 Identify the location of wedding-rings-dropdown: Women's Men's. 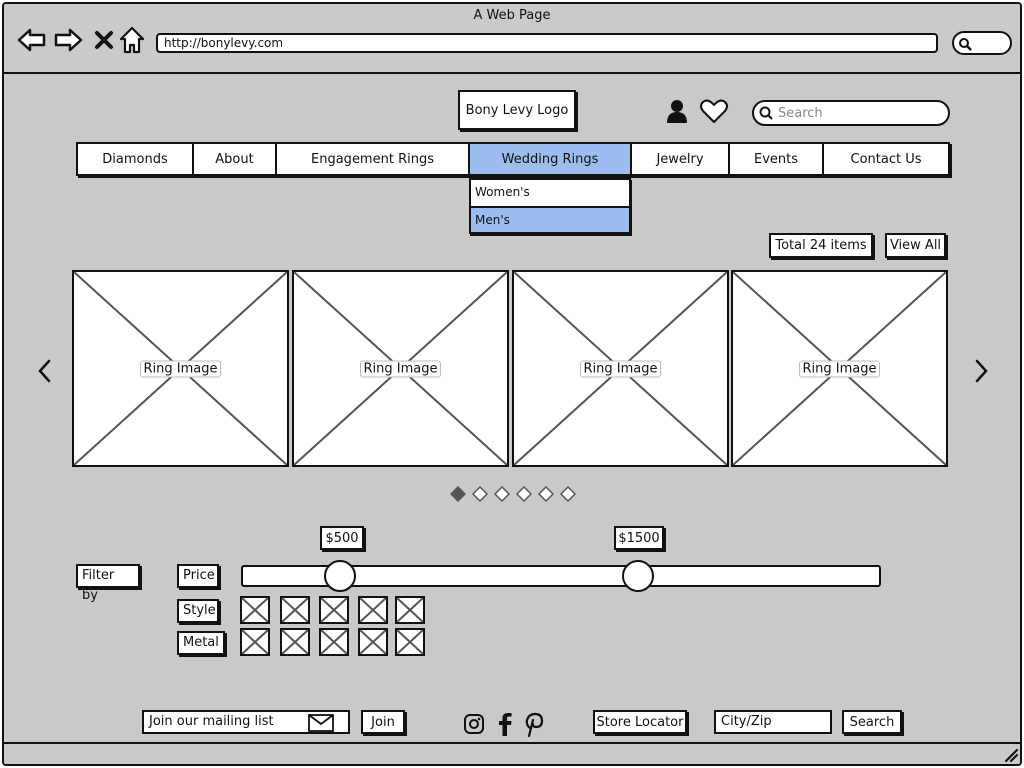
(550, 206).